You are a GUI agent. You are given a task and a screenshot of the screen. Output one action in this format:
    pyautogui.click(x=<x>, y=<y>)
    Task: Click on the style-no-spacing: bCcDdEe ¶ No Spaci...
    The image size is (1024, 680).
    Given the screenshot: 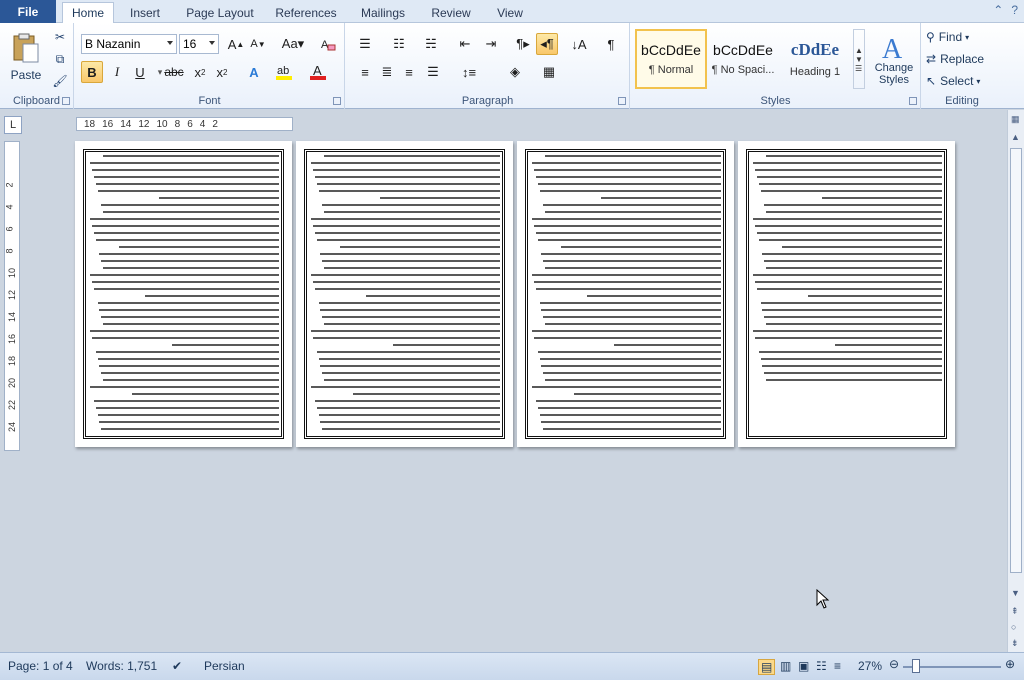 What is the action you would take?
    pyautogui.click(x=743, y=59)
    